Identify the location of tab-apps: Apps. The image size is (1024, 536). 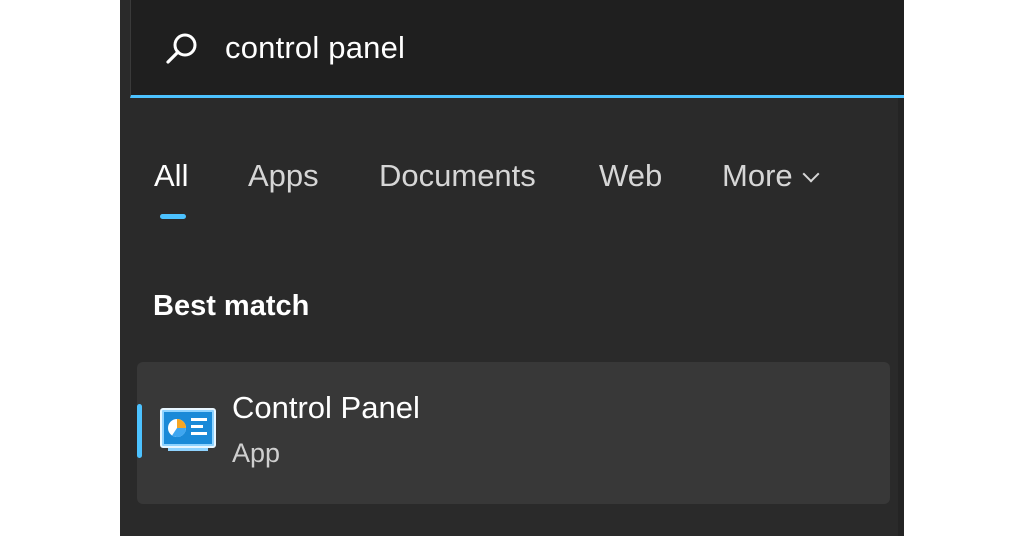
(283, 176).